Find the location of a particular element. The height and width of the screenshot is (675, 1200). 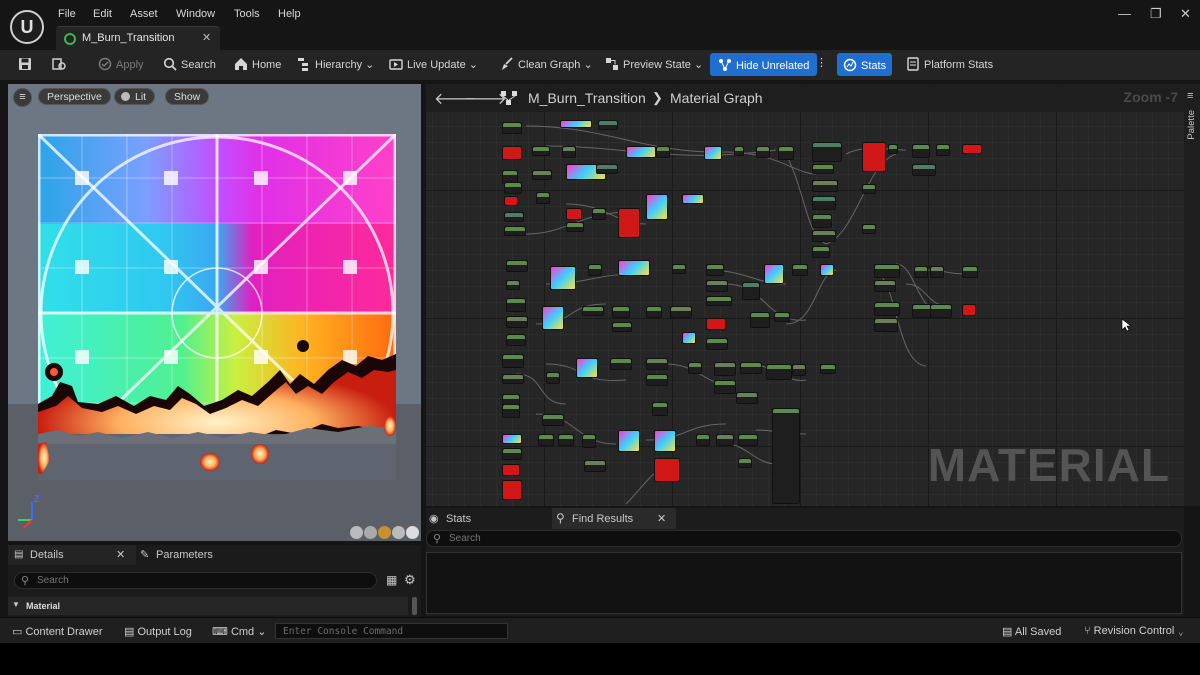

close-tab-icon: ✕ is located at coordinates (206, 37).